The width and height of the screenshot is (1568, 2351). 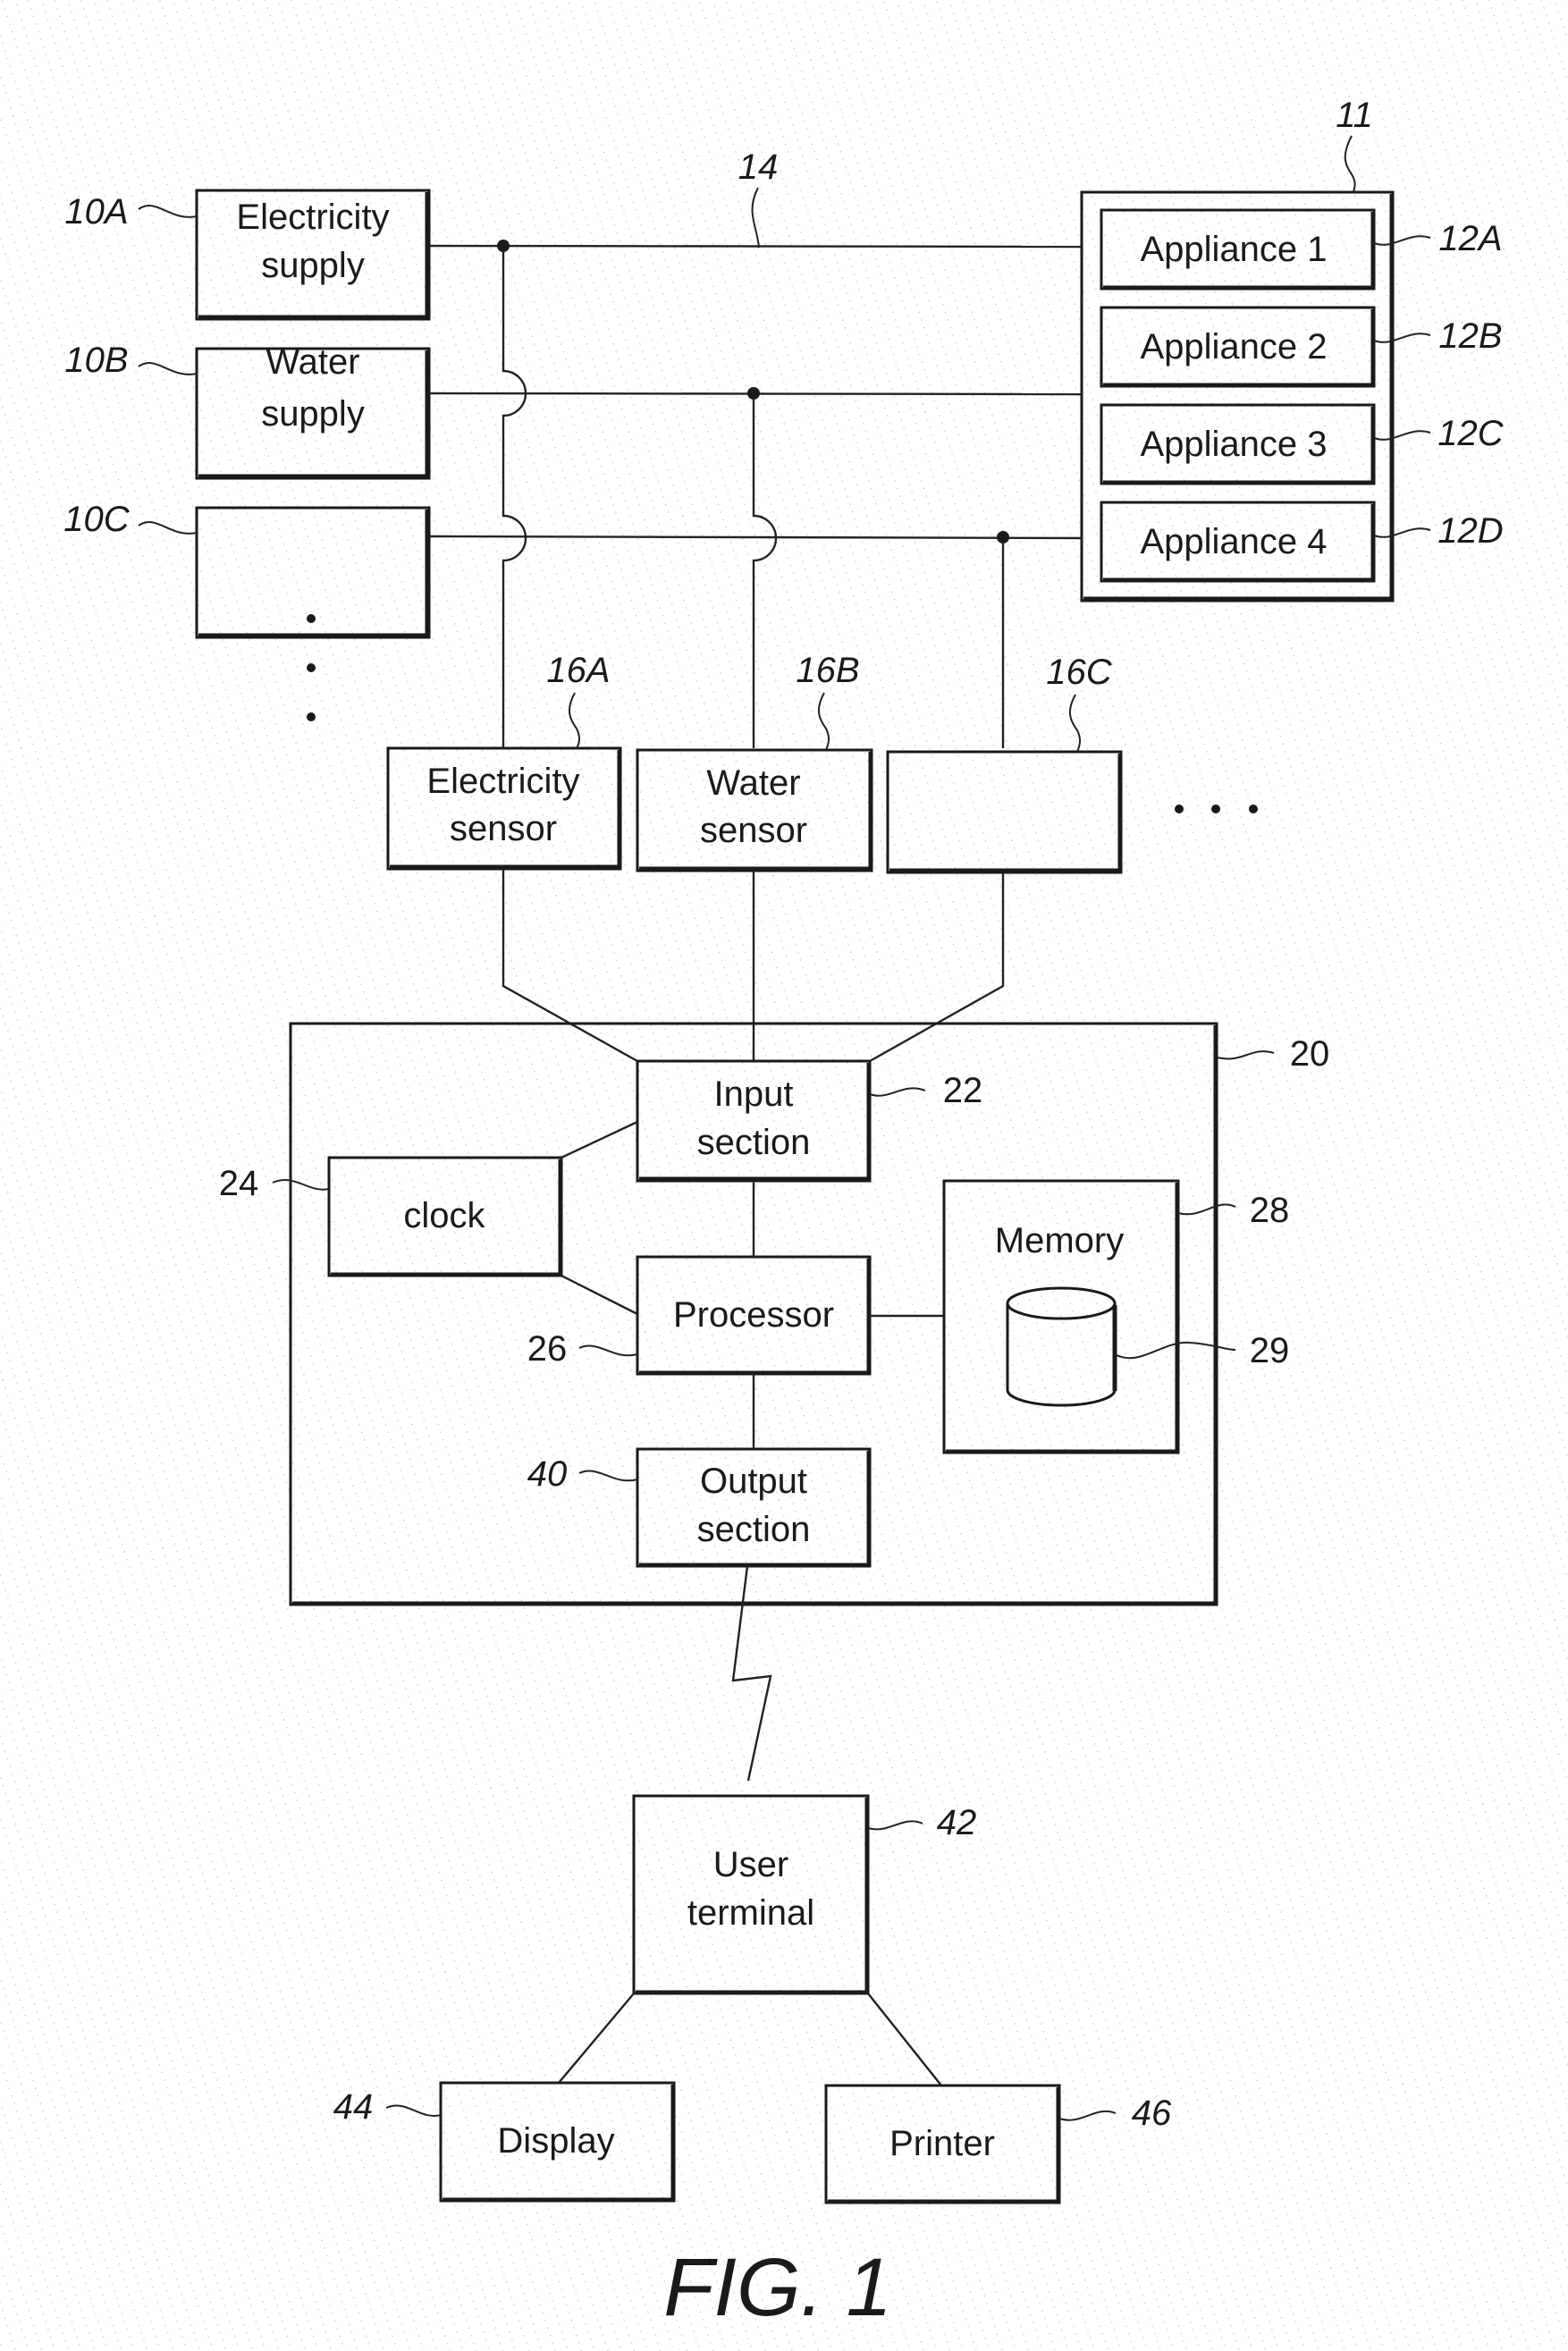 What do you see at coordinates (1470, 238) in the screenshot?
I see `ref-12A: 12A` at bounding box center [1470, 238].